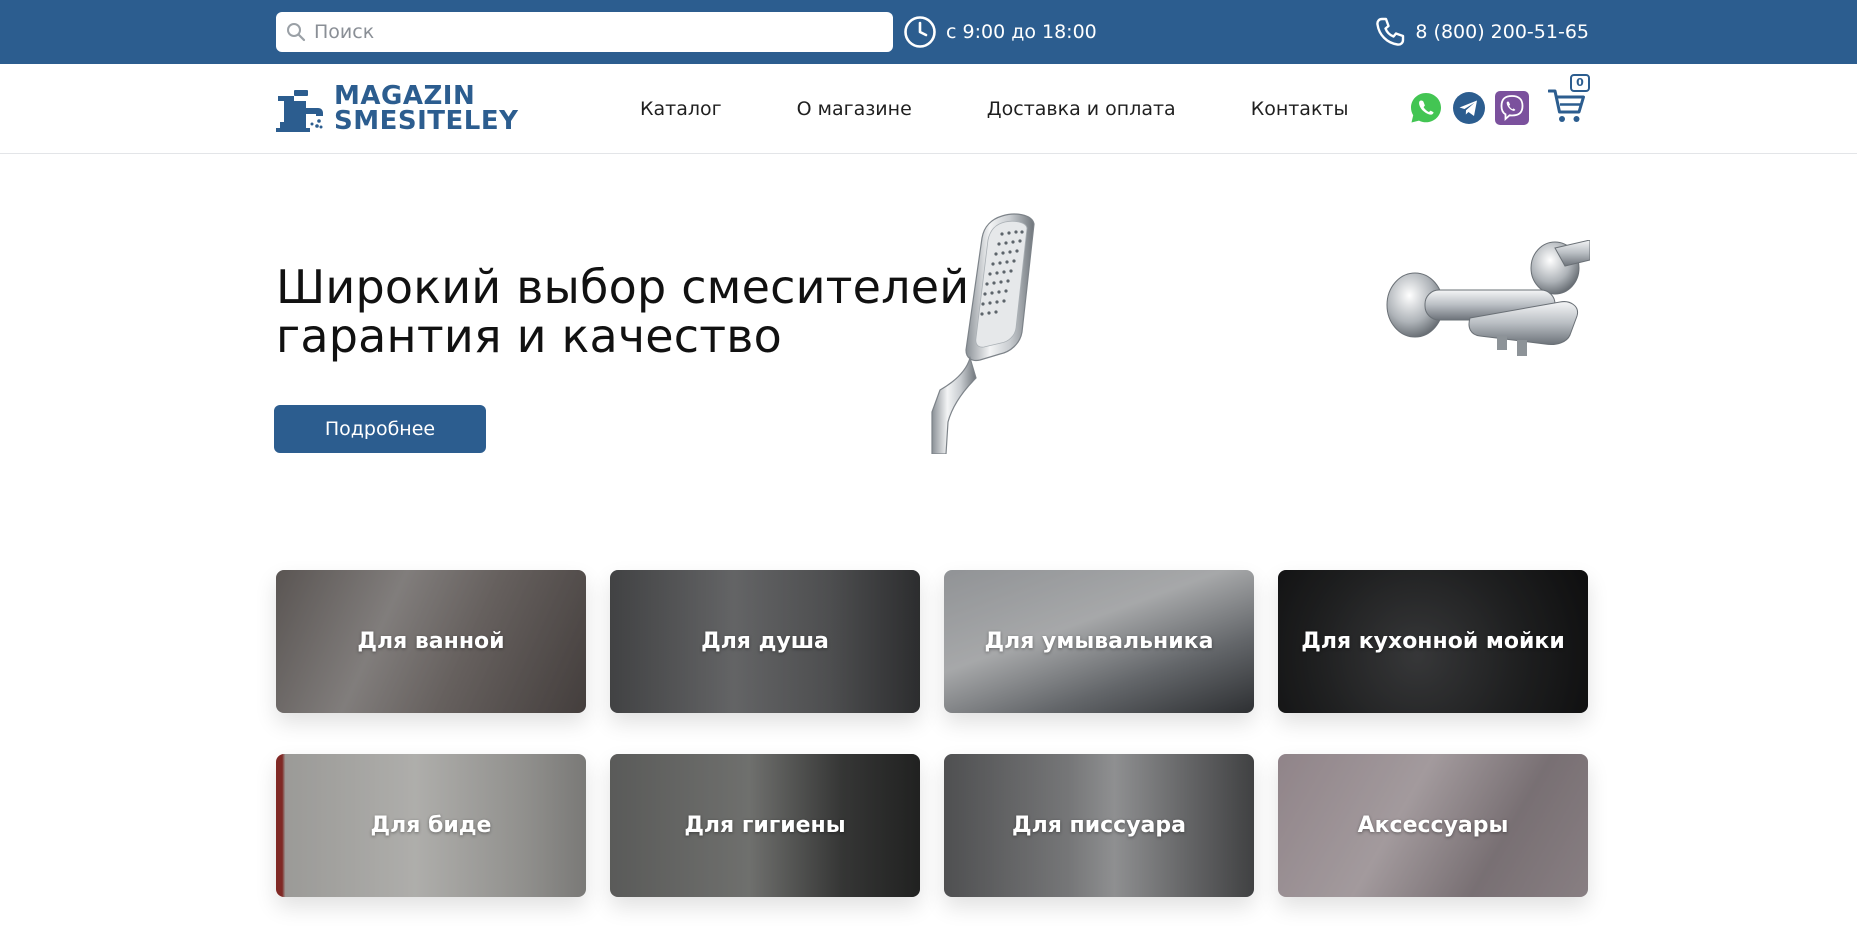  I want to click on category-card-kitchen: Для кухонной мойки, so click(1433, 641).